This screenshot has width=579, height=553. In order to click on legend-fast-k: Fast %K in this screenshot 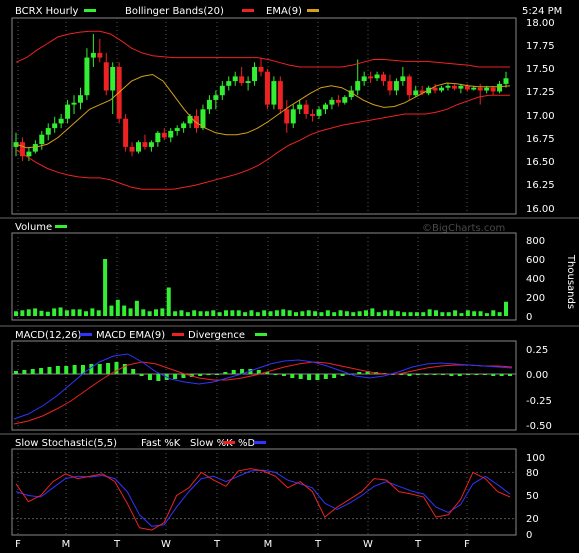, I will do `click(161, 443)`.